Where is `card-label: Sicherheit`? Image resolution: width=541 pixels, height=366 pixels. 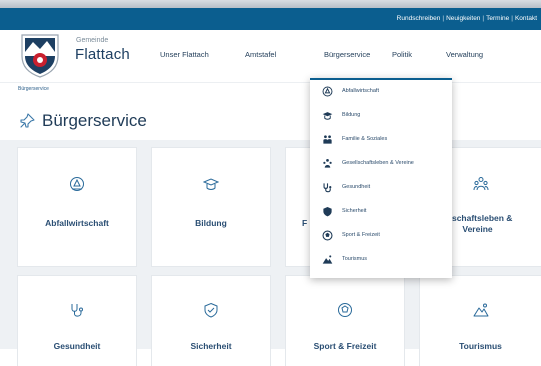 card-label: Sicherheit is located at coordinates (211, 346).